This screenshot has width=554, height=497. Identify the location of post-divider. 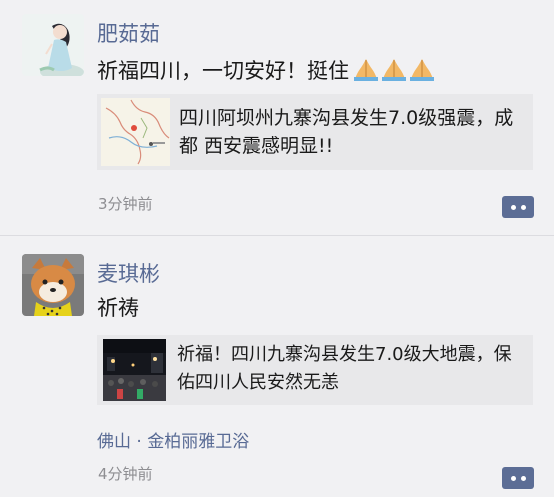
(277, 235).